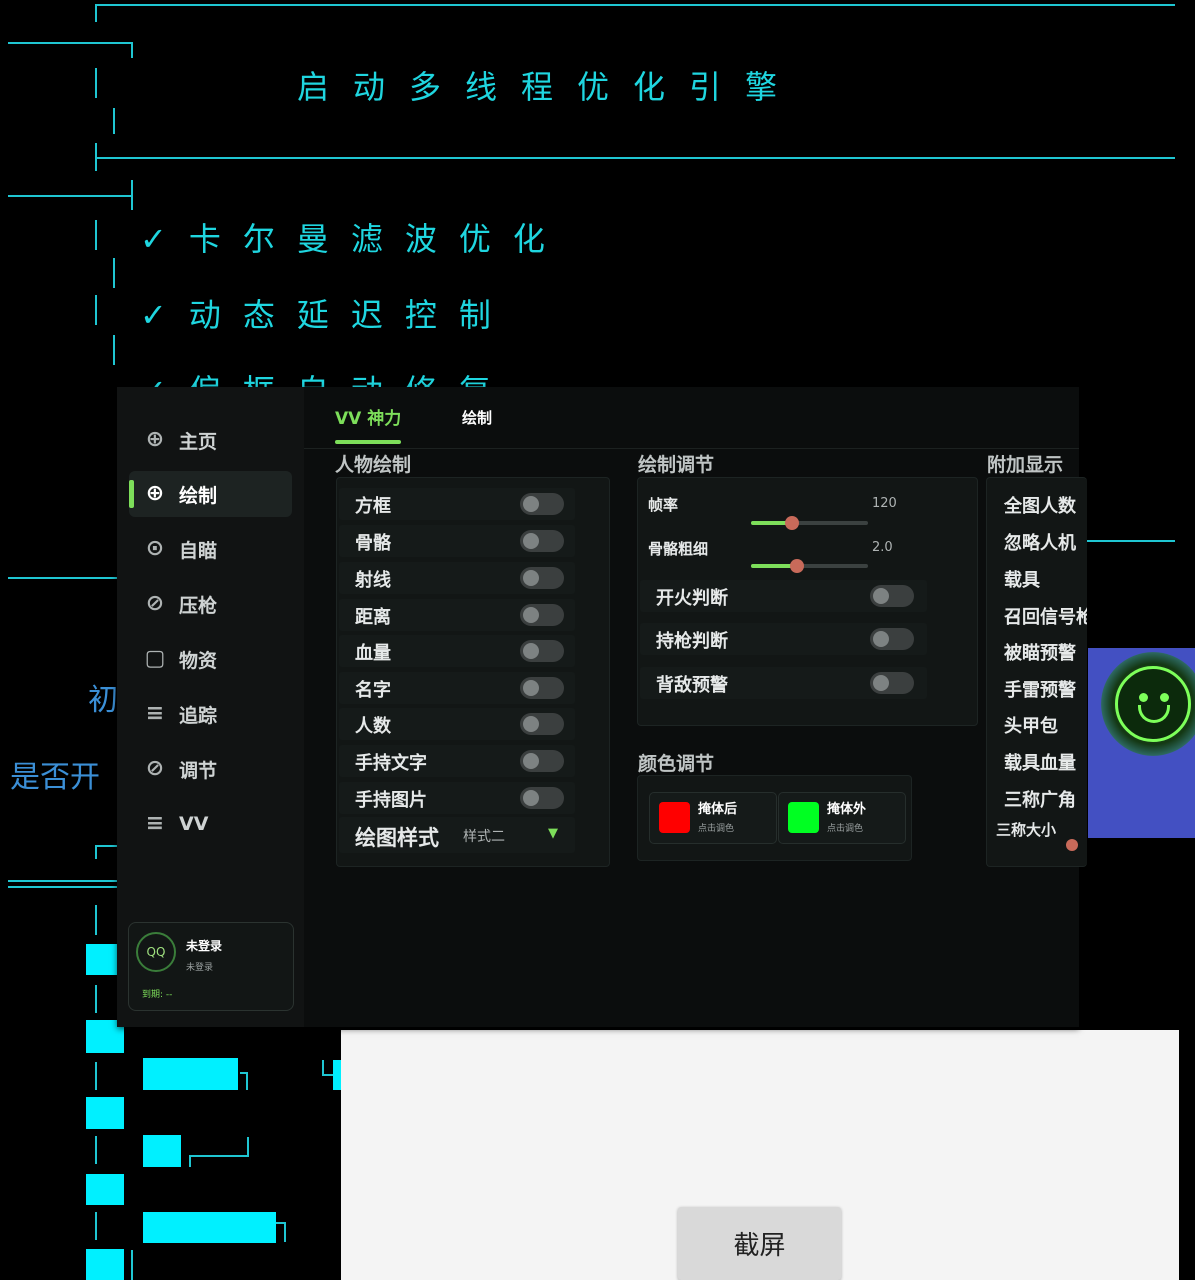 This screenshot has height=1280, width=1195. I want to click on sidebar-item-recoil: ⊘ 压枪, so click(210, 604).